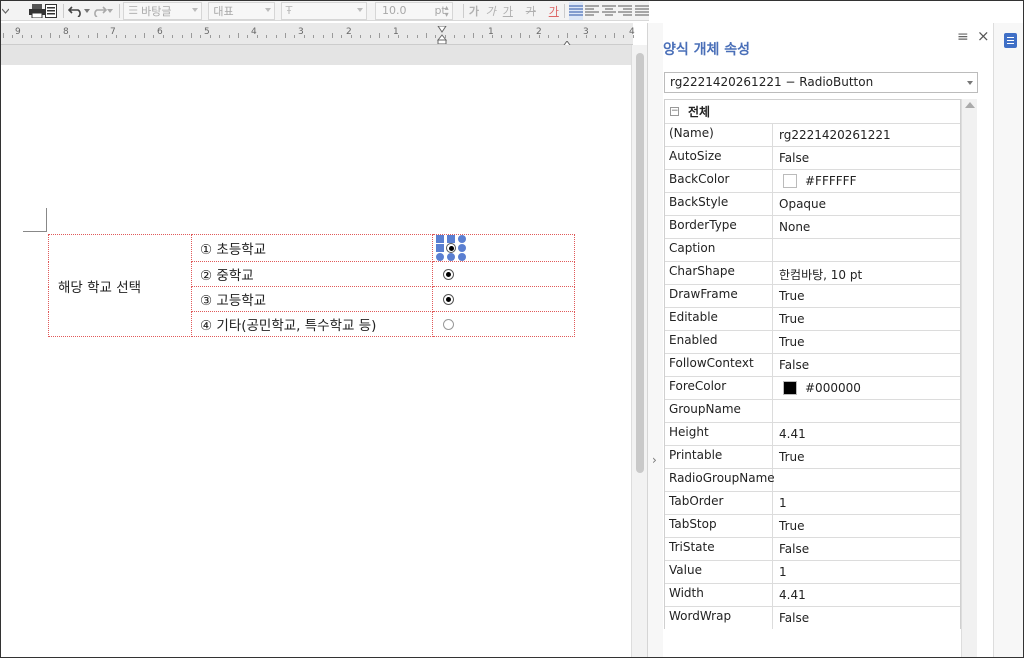 The height and width of the screenshot is (658, 1024). I want to click on horizontal-ruler: 9 8 7 6 5 4 3 2 1 1 2 3 4, so click(318, 36).